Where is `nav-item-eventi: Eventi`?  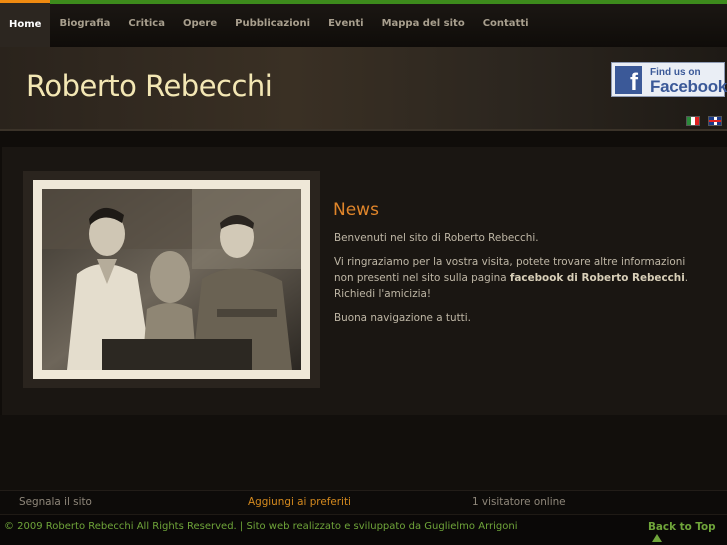 nav-item-eventi: Eventi is located at coordinates (345, 25).